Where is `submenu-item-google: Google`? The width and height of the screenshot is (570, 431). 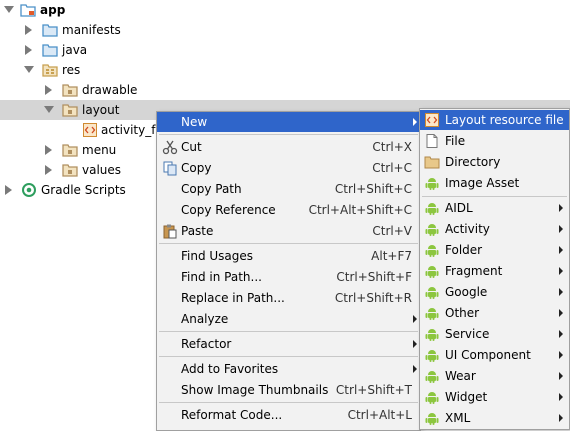 submenu-item-google: Google is located at coordinates (494, 292).